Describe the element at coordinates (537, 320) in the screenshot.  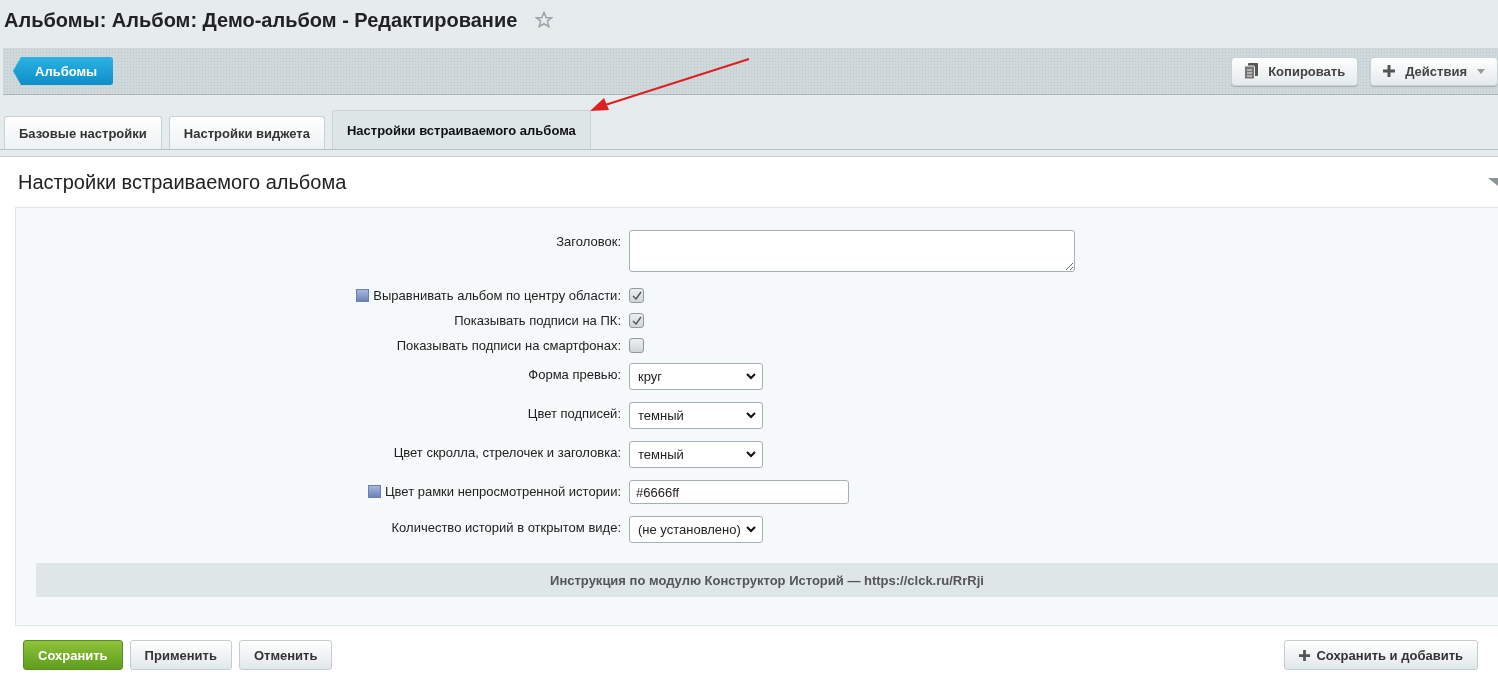
I see `field-label: Показывать подписи на ПК:` at that location.